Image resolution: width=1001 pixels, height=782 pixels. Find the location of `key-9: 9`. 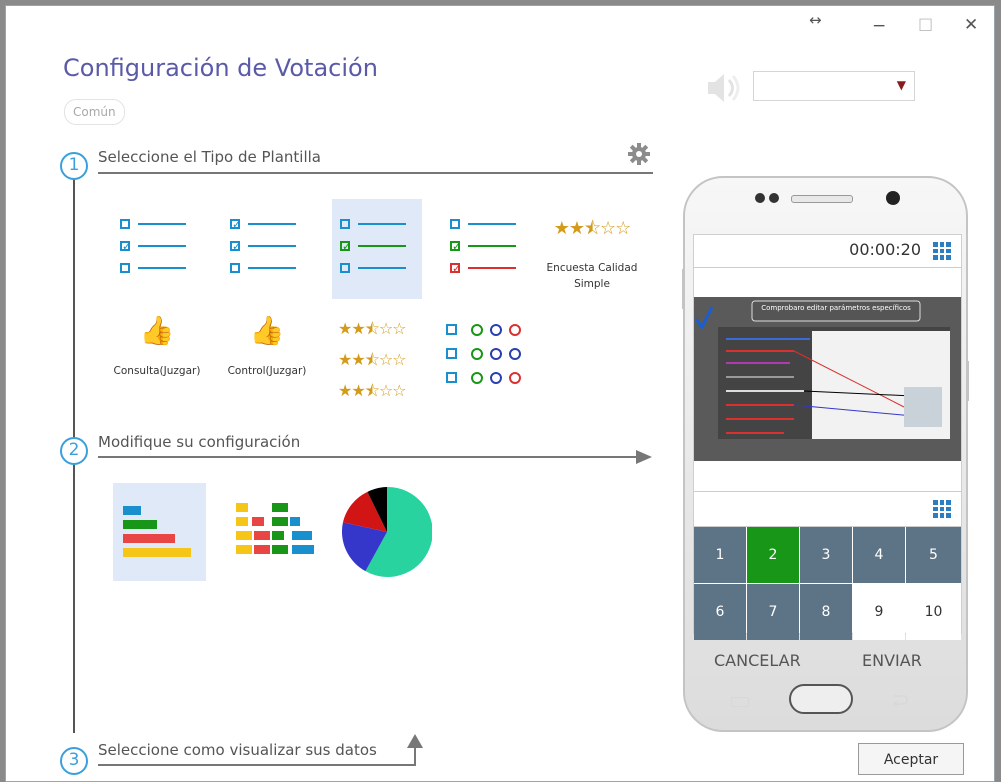

key-9: 9 is located at coordinates (879, 612).